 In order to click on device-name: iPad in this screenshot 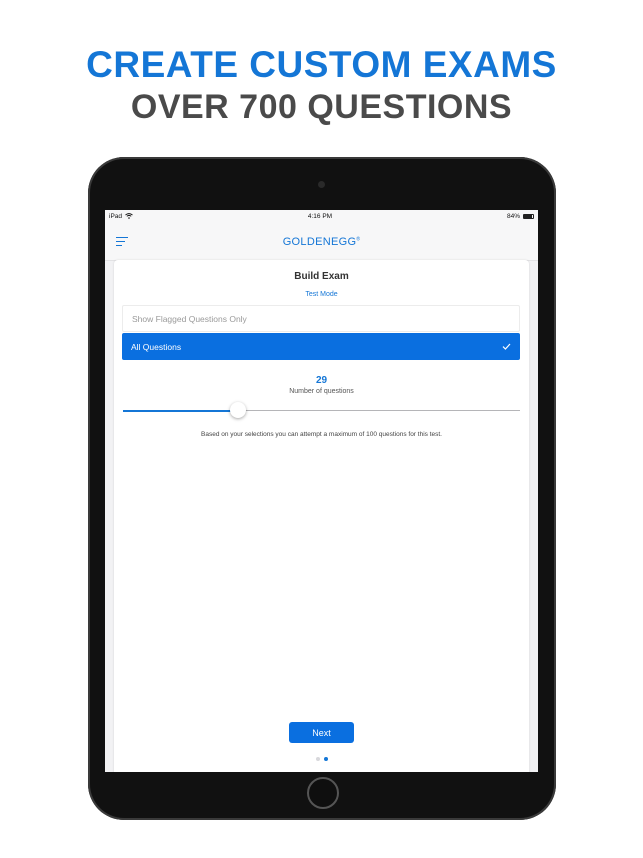, I will do `click(116, 216)`.